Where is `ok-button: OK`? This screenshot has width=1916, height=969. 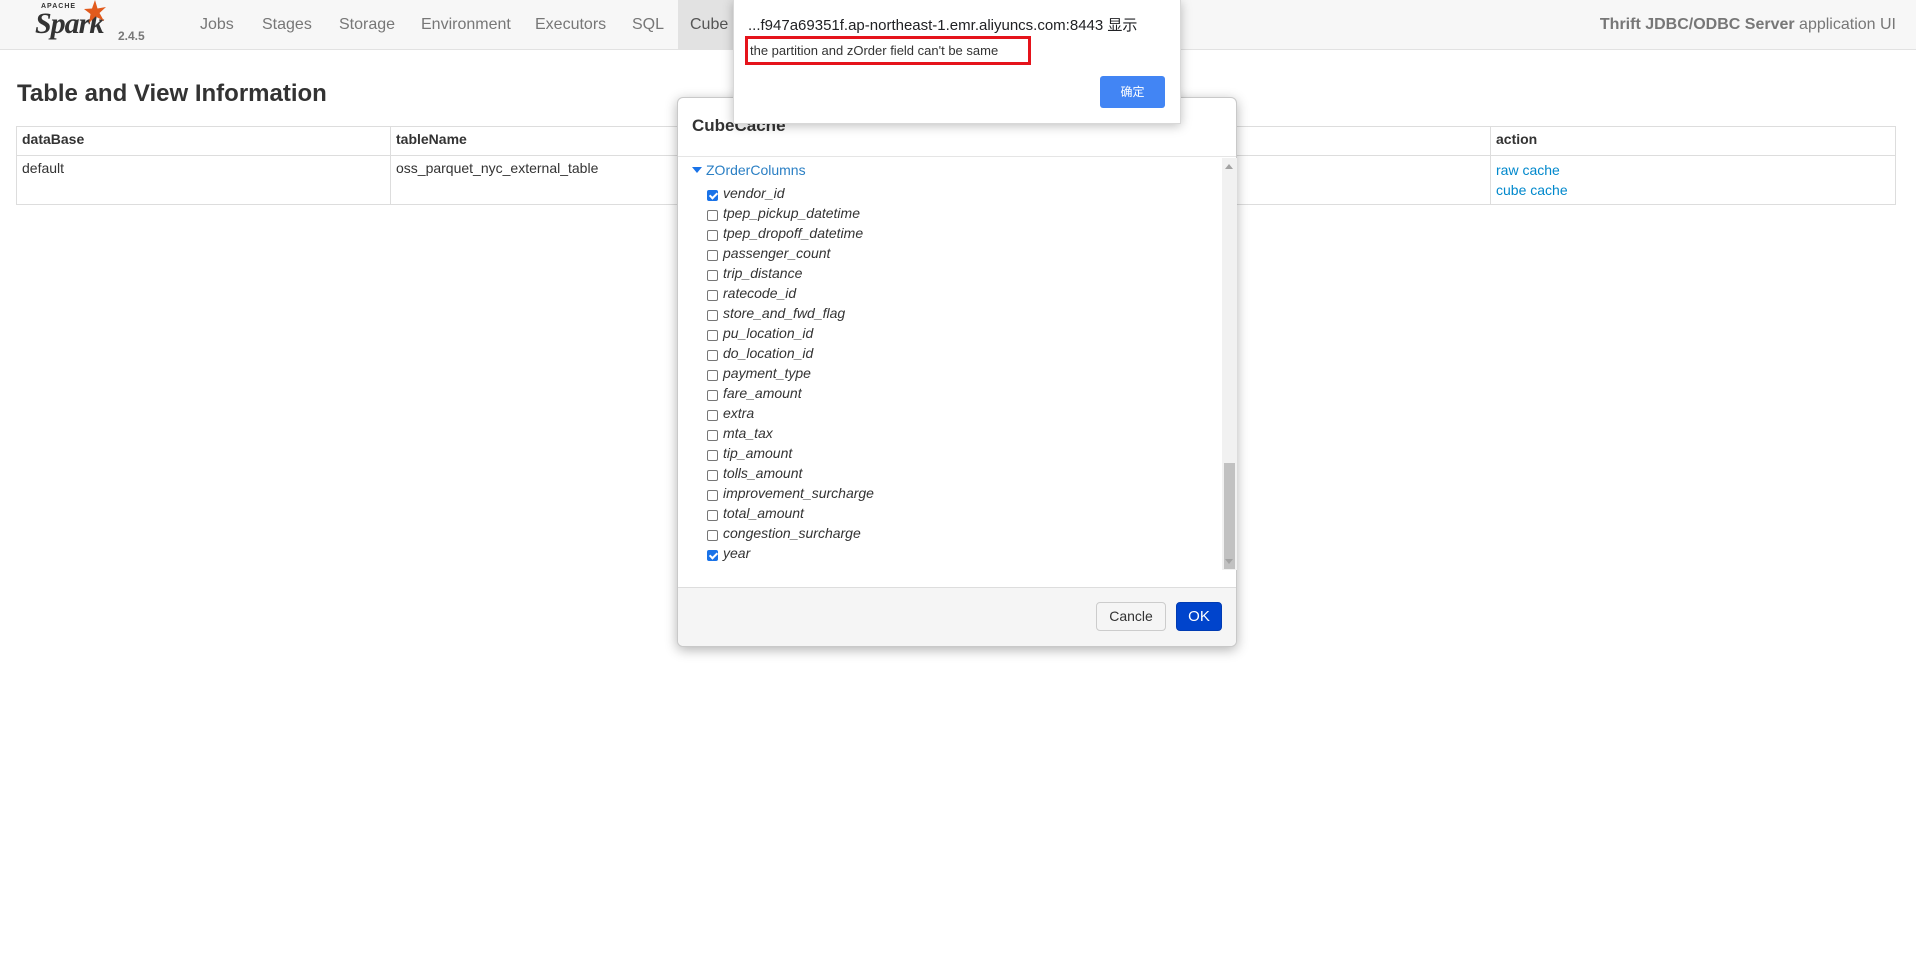
ok-button: OK is located at coordinates (1199, 616).